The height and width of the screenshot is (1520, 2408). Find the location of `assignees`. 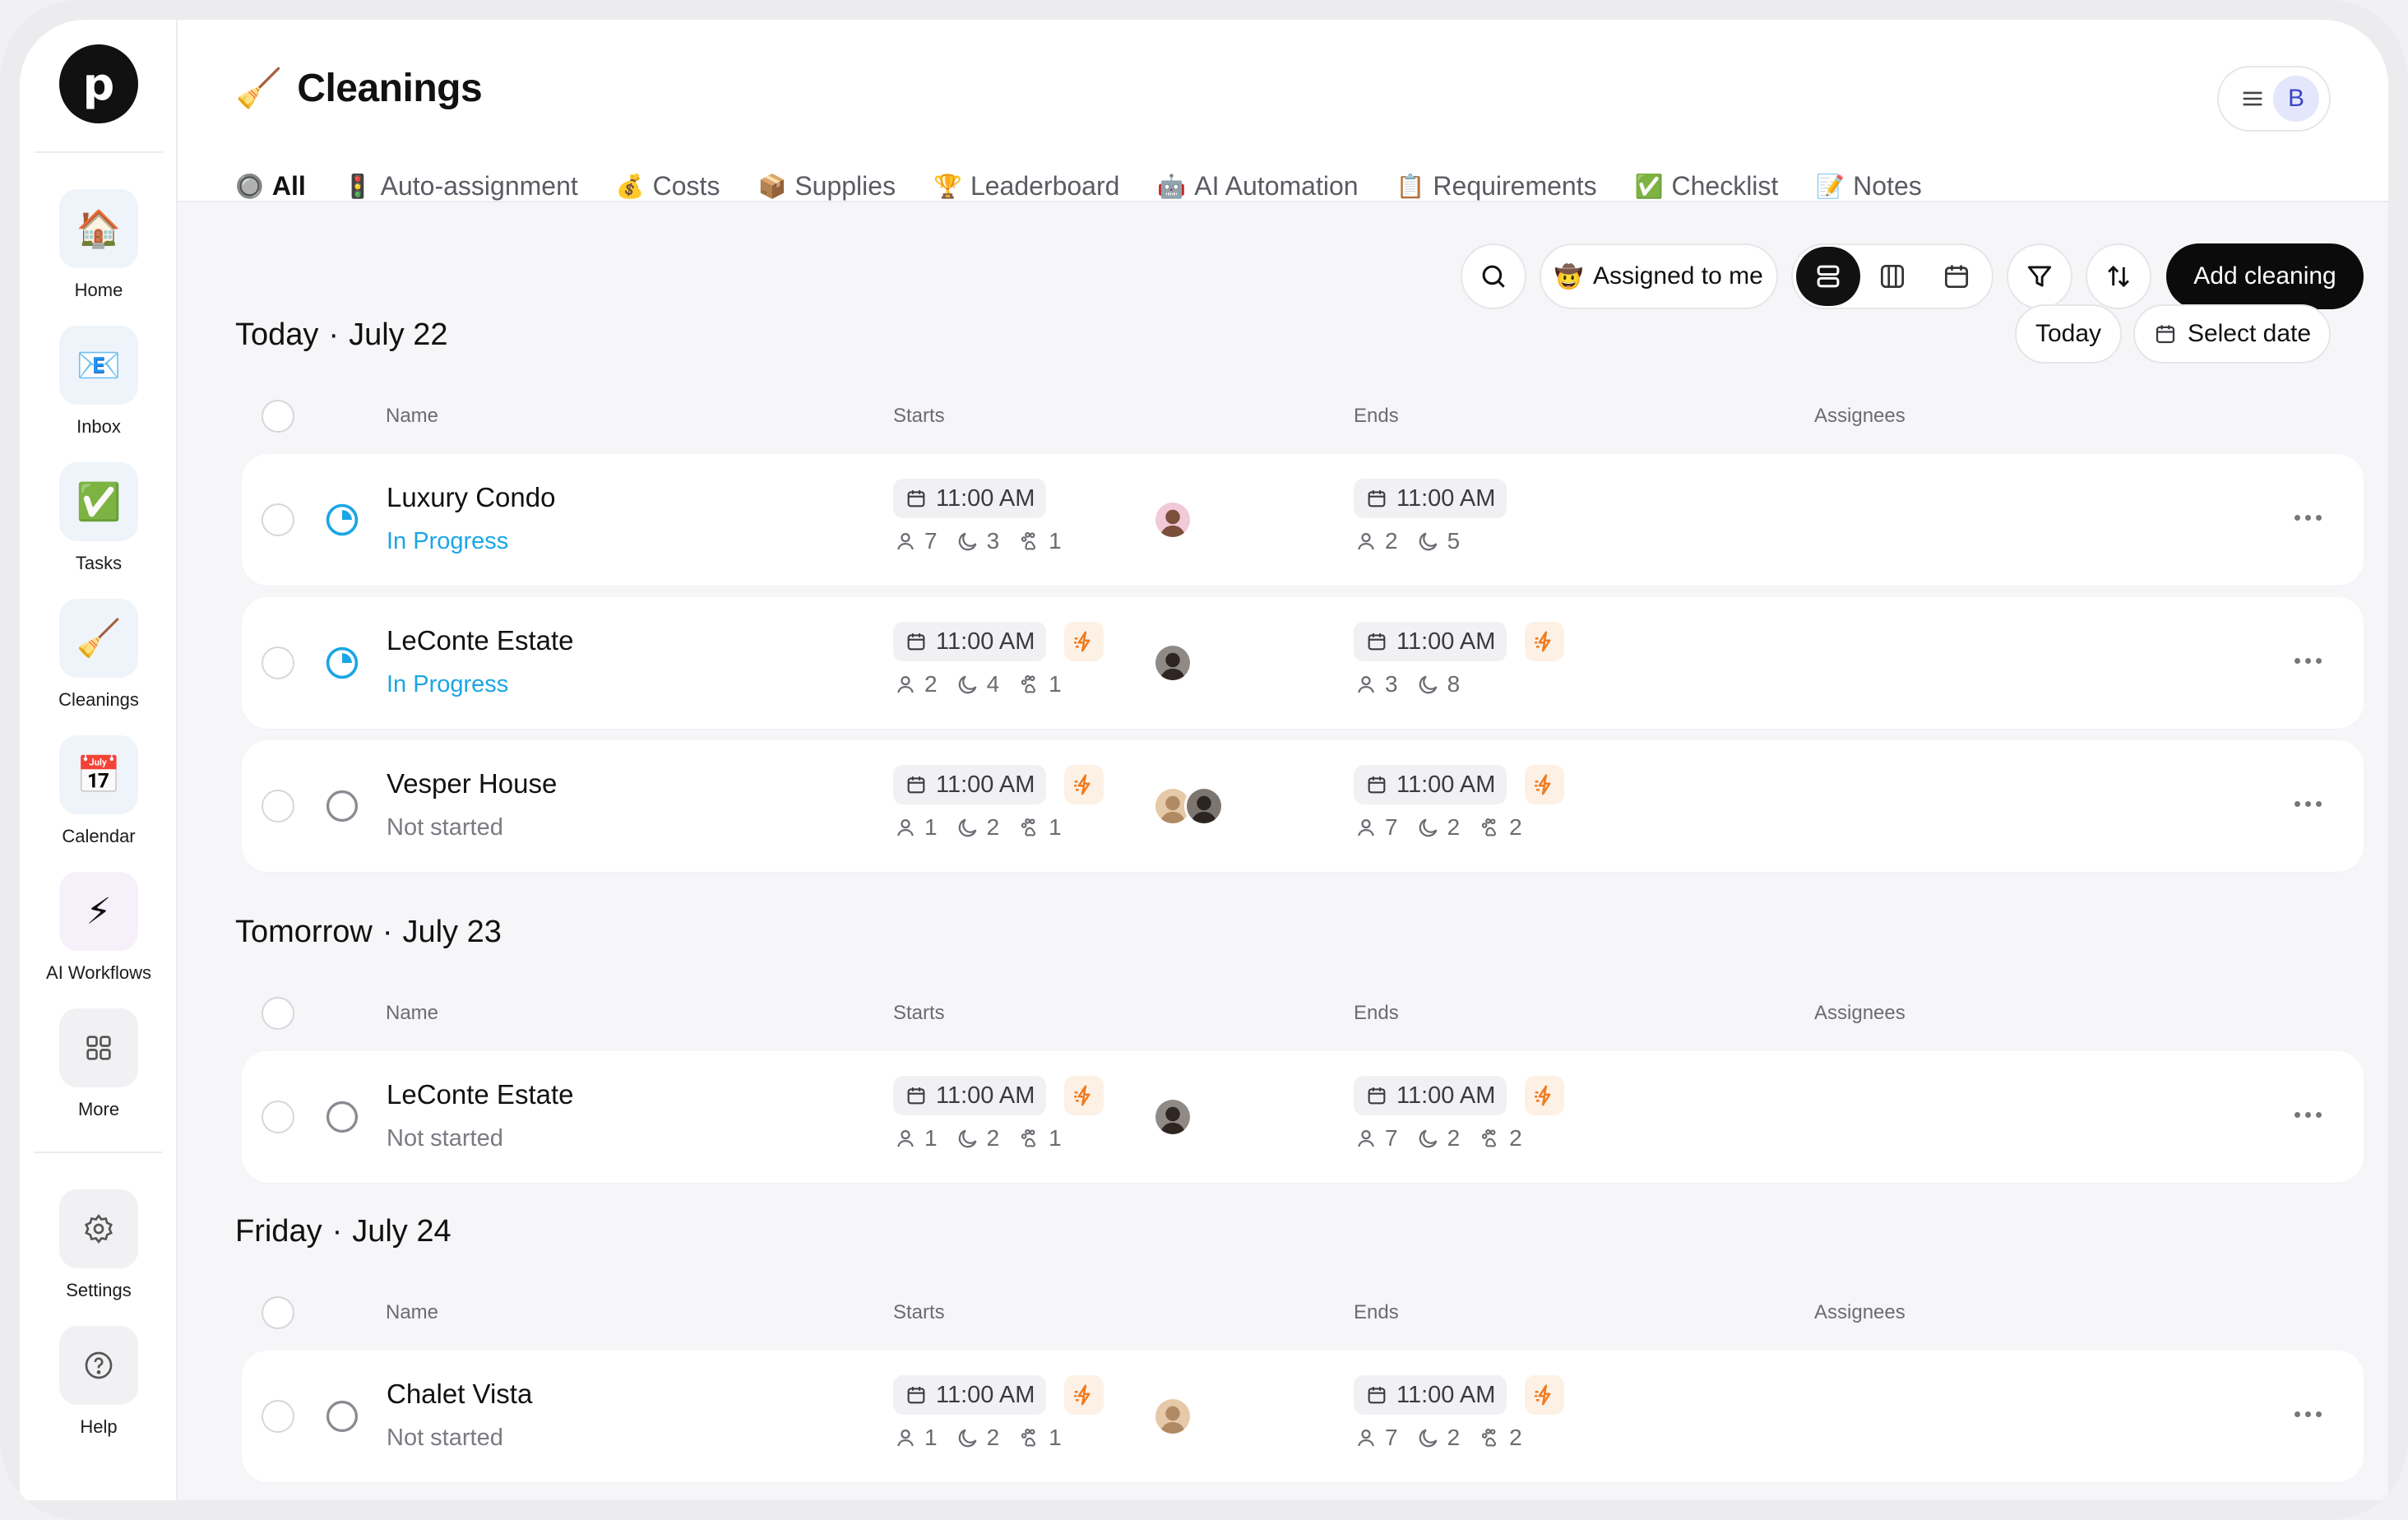

assignees is located at coordinates (1172, 1117).